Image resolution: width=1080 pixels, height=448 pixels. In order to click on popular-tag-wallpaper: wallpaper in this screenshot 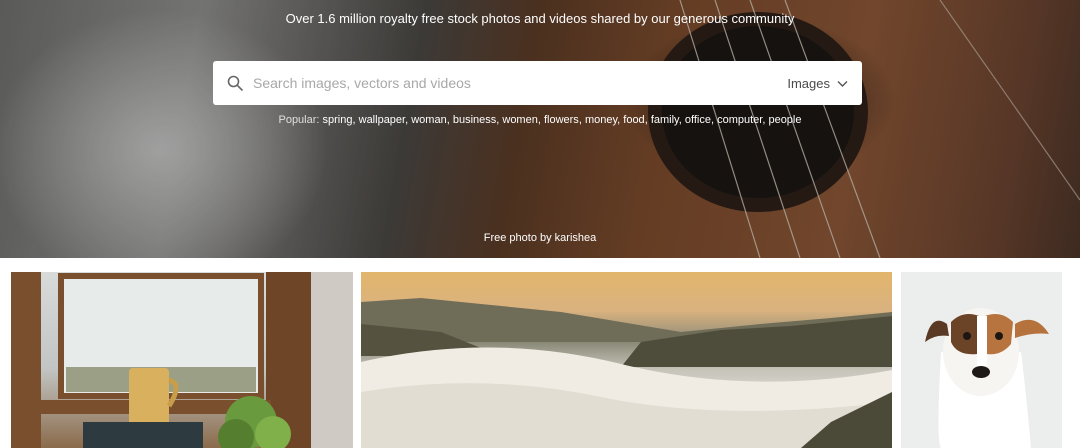, I will do `click(382, 120)`.